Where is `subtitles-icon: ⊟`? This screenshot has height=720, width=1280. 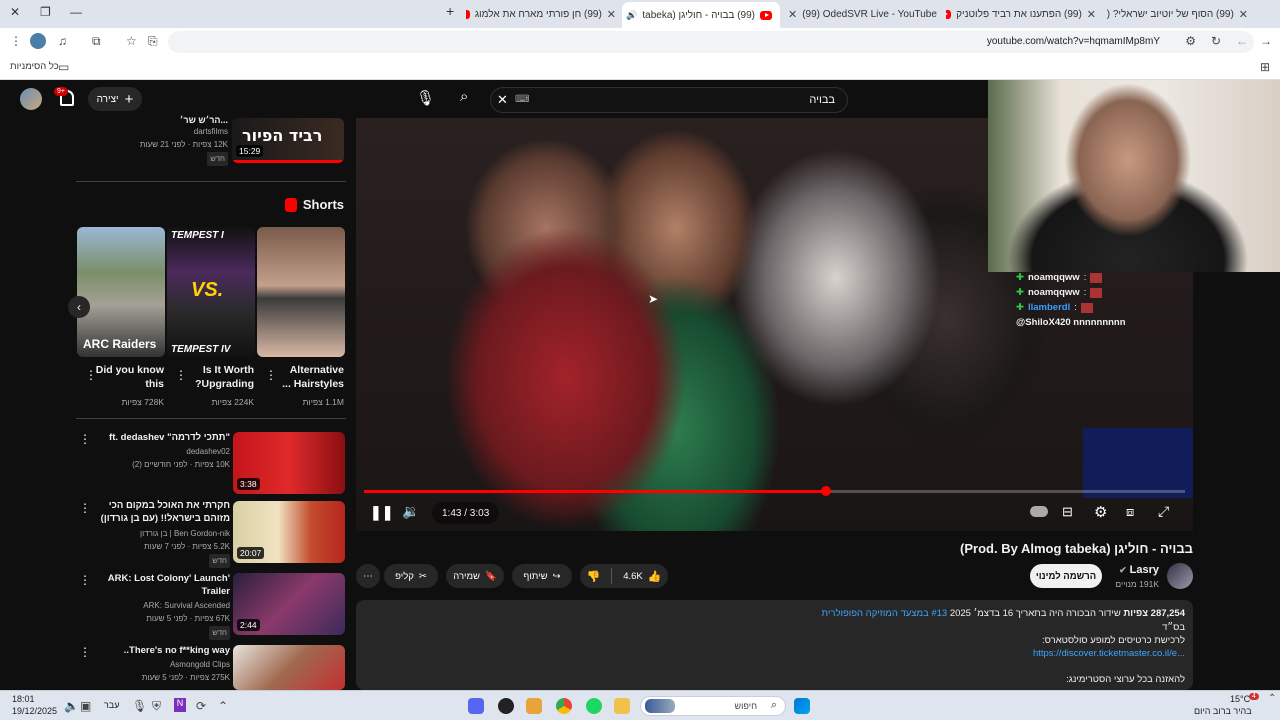 subtitles-icon: ⊟ is located at coordinates (1067, 512).